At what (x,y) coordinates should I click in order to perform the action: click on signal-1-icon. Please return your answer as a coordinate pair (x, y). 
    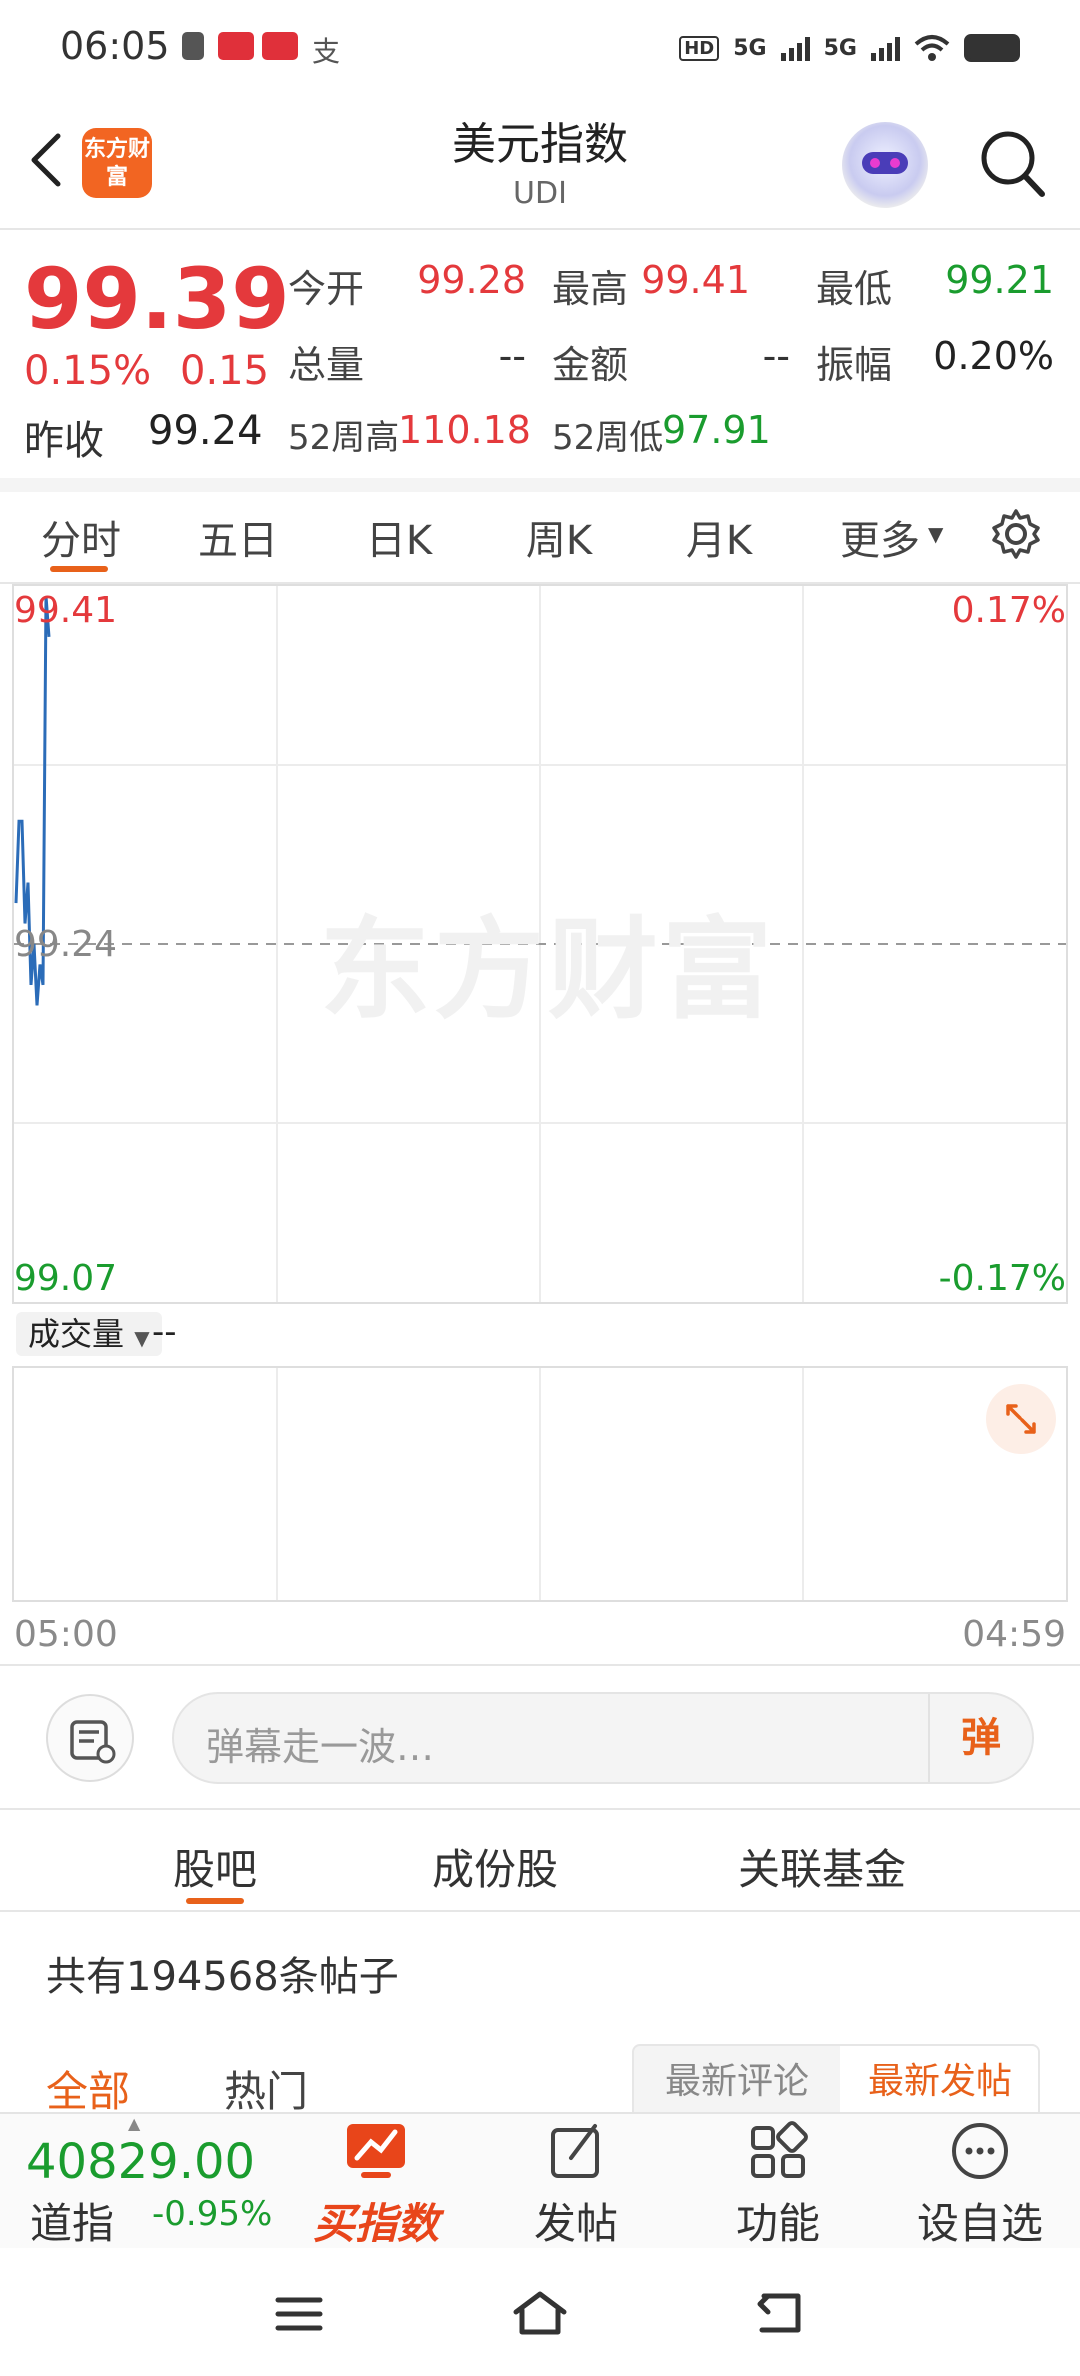
    Looking at the image, I should click on (795, 48).